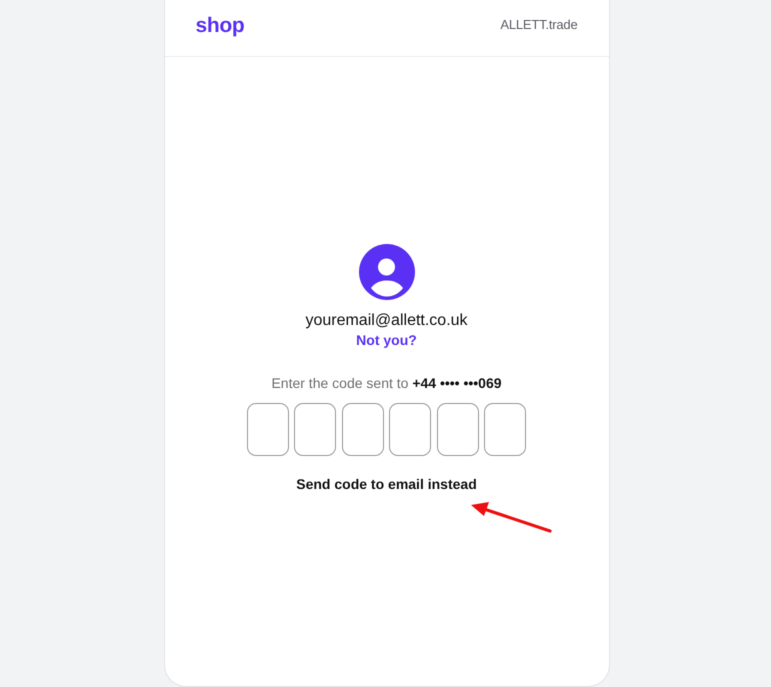 This screenshot has height=687, width=771. Describe the element at coordinates (539, 25) in the screenshot. I see `store-name: ALLETT.trade` at that location.